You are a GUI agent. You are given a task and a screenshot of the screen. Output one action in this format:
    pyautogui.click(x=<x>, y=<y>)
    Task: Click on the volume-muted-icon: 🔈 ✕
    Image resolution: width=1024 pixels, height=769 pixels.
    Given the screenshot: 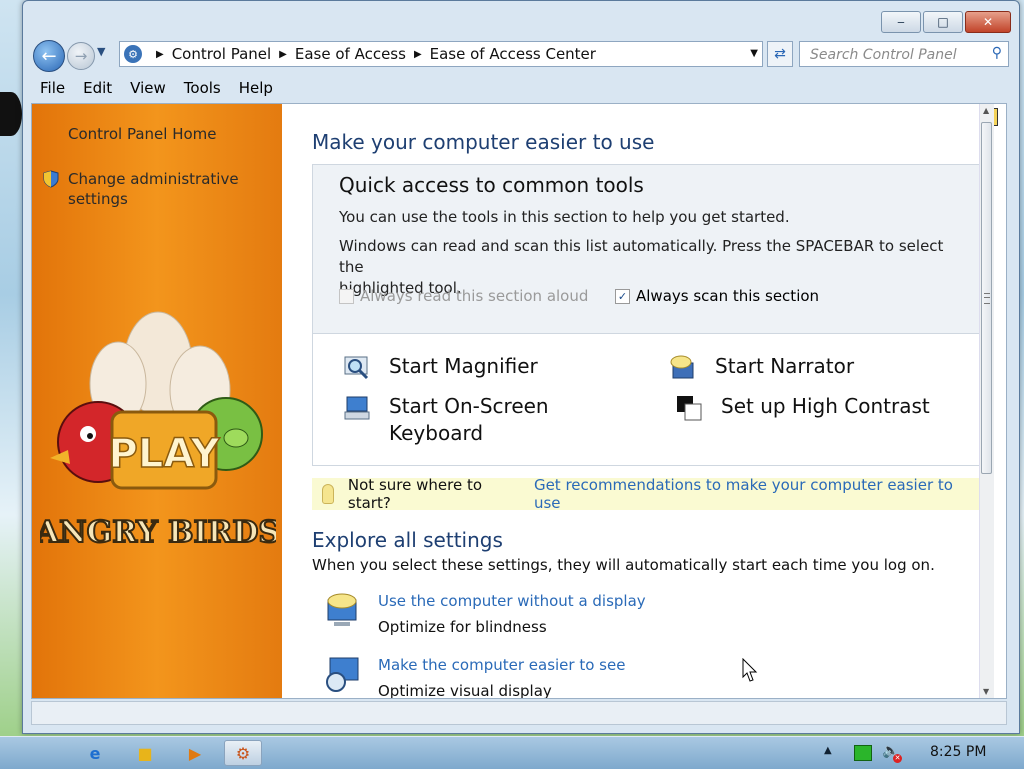 What is the action you would take?
    pyautogui.click(x=892, y=753)
    